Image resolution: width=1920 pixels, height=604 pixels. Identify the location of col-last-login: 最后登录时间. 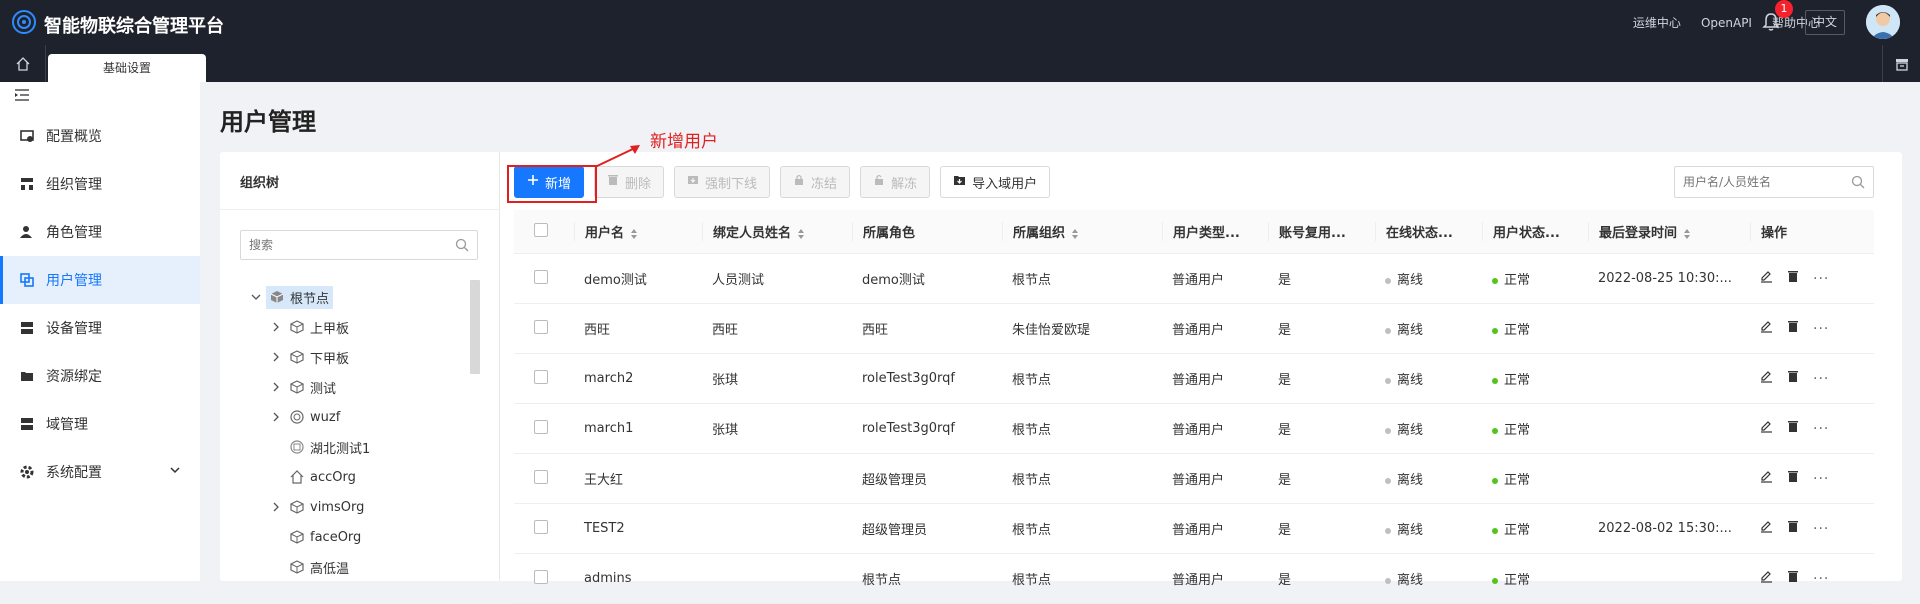
(1669, 231).